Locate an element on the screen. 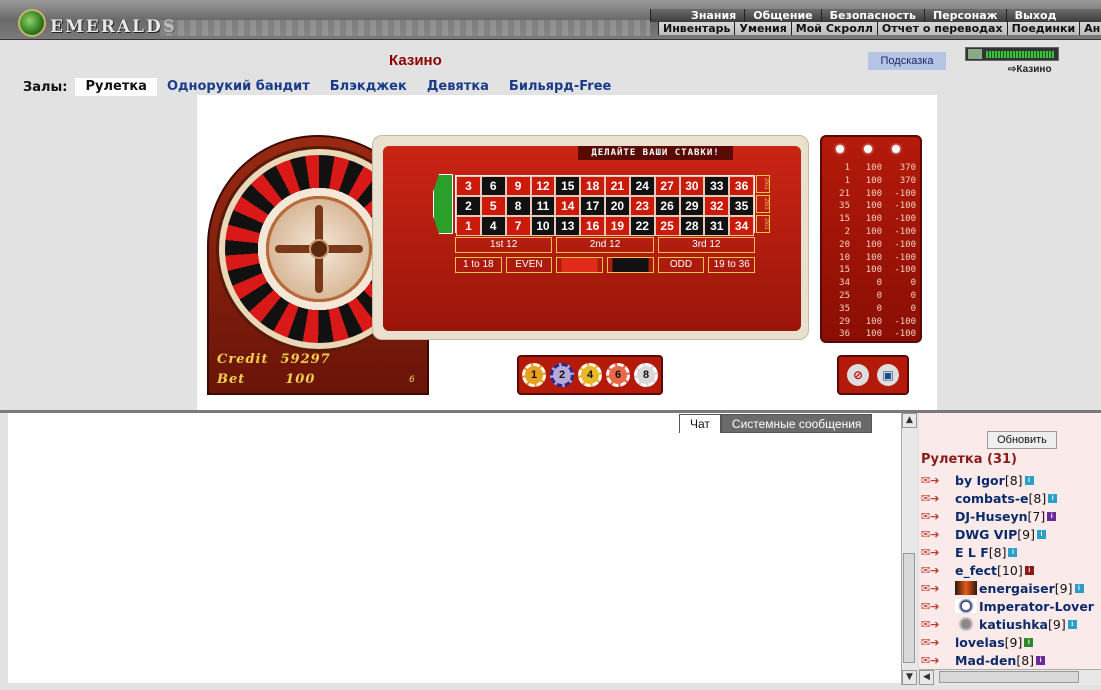  dozen-bet-second: 2nd 12 is located at coordinates (605, 245).